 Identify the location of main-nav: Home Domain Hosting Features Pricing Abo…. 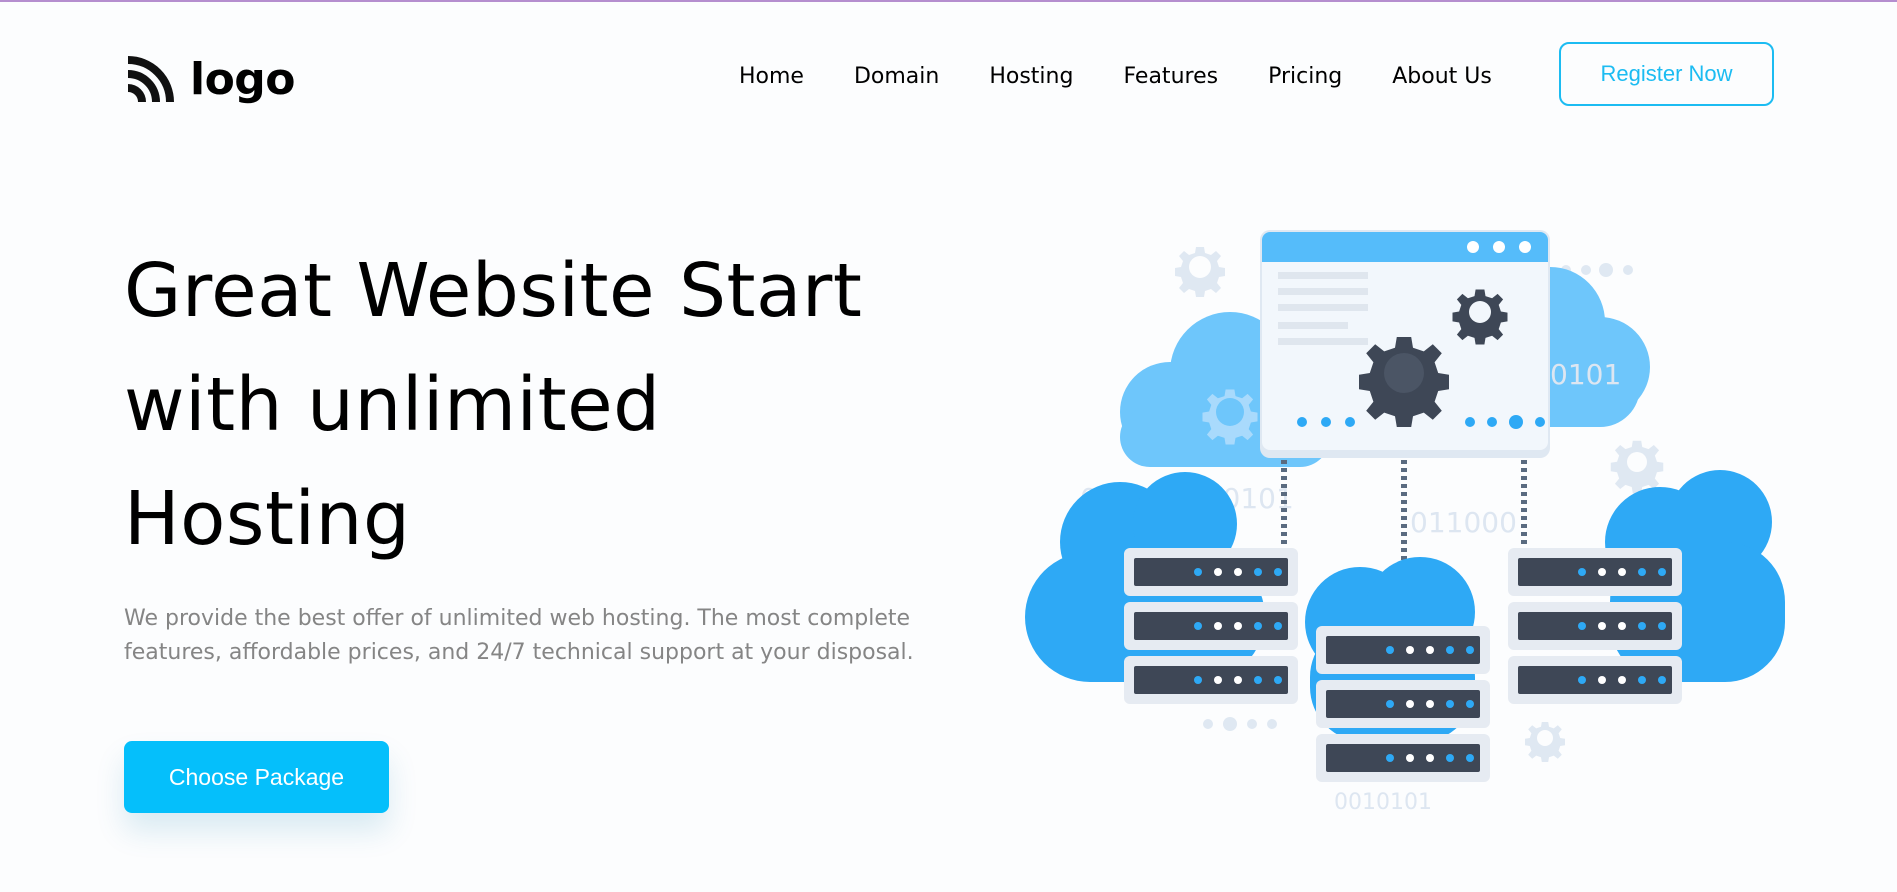
(1140, 76).